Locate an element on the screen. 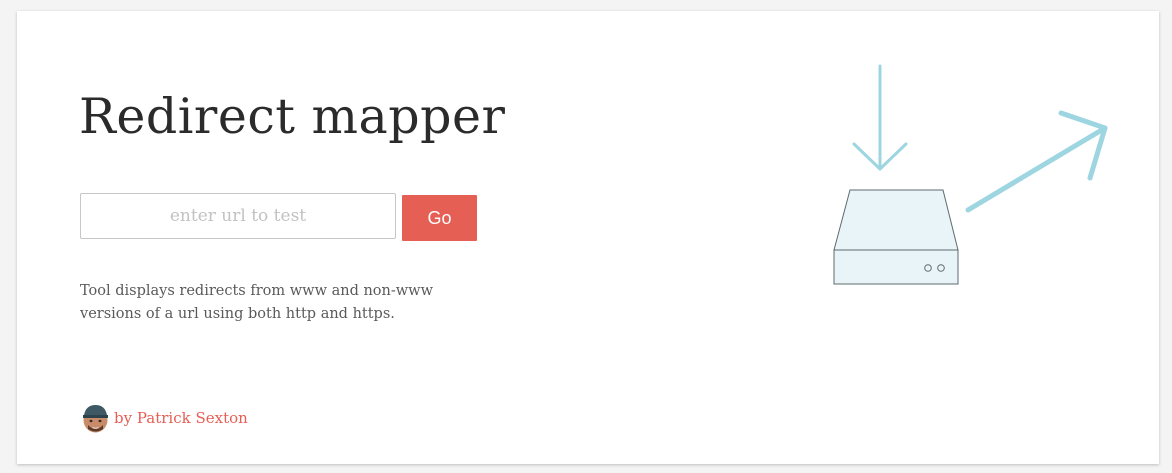 This screenshot has height=473, width=1172. redirect-arrow-icon is located at coordinates (1036, 161).